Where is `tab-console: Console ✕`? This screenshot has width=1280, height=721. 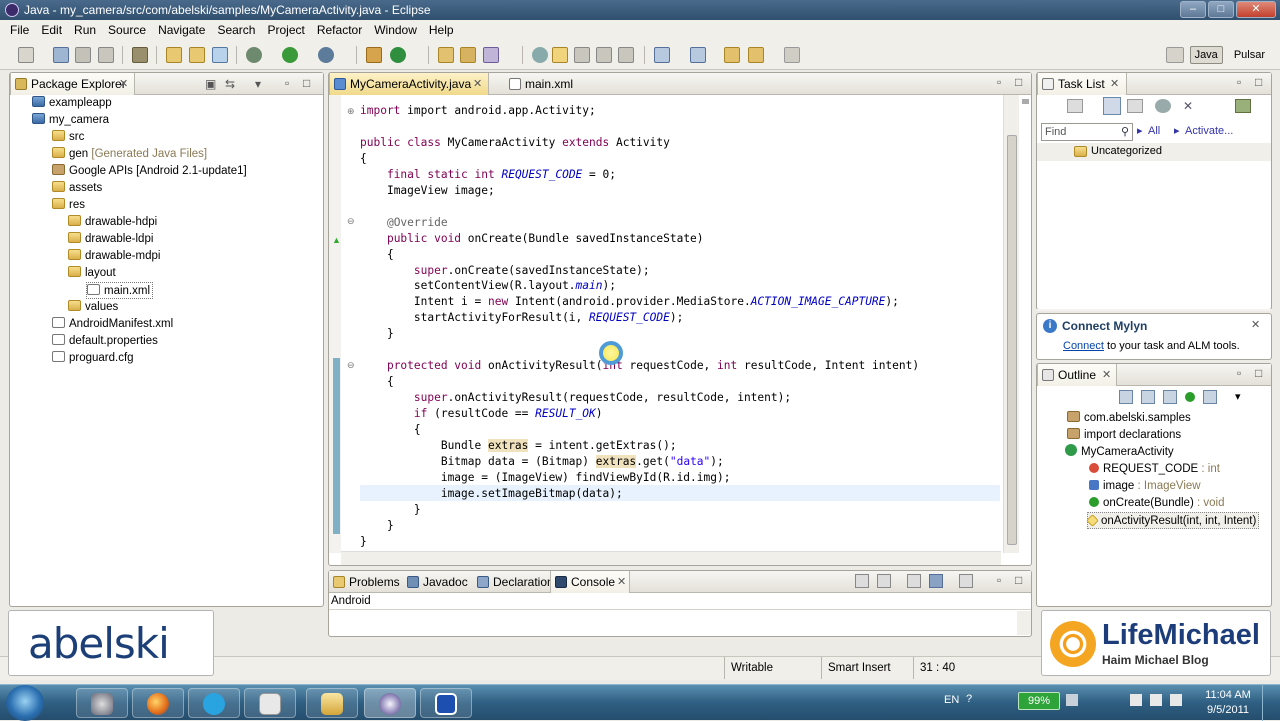 tab-console: Console ✕ is located at coordinates (590, 582).